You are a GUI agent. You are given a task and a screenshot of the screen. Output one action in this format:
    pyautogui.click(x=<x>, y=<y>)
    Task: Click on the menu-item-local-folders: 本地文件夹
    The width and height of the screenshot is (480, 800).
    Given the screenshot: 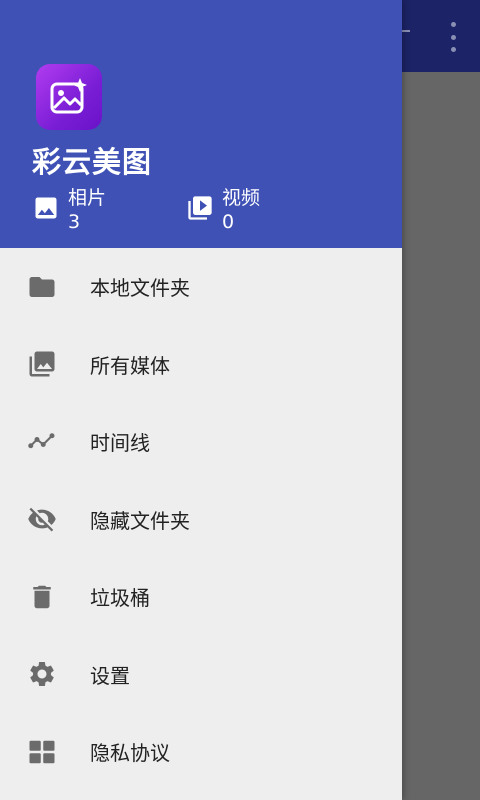 What is the action you would take?
    pyautogui.click(x=201, y=287)
    